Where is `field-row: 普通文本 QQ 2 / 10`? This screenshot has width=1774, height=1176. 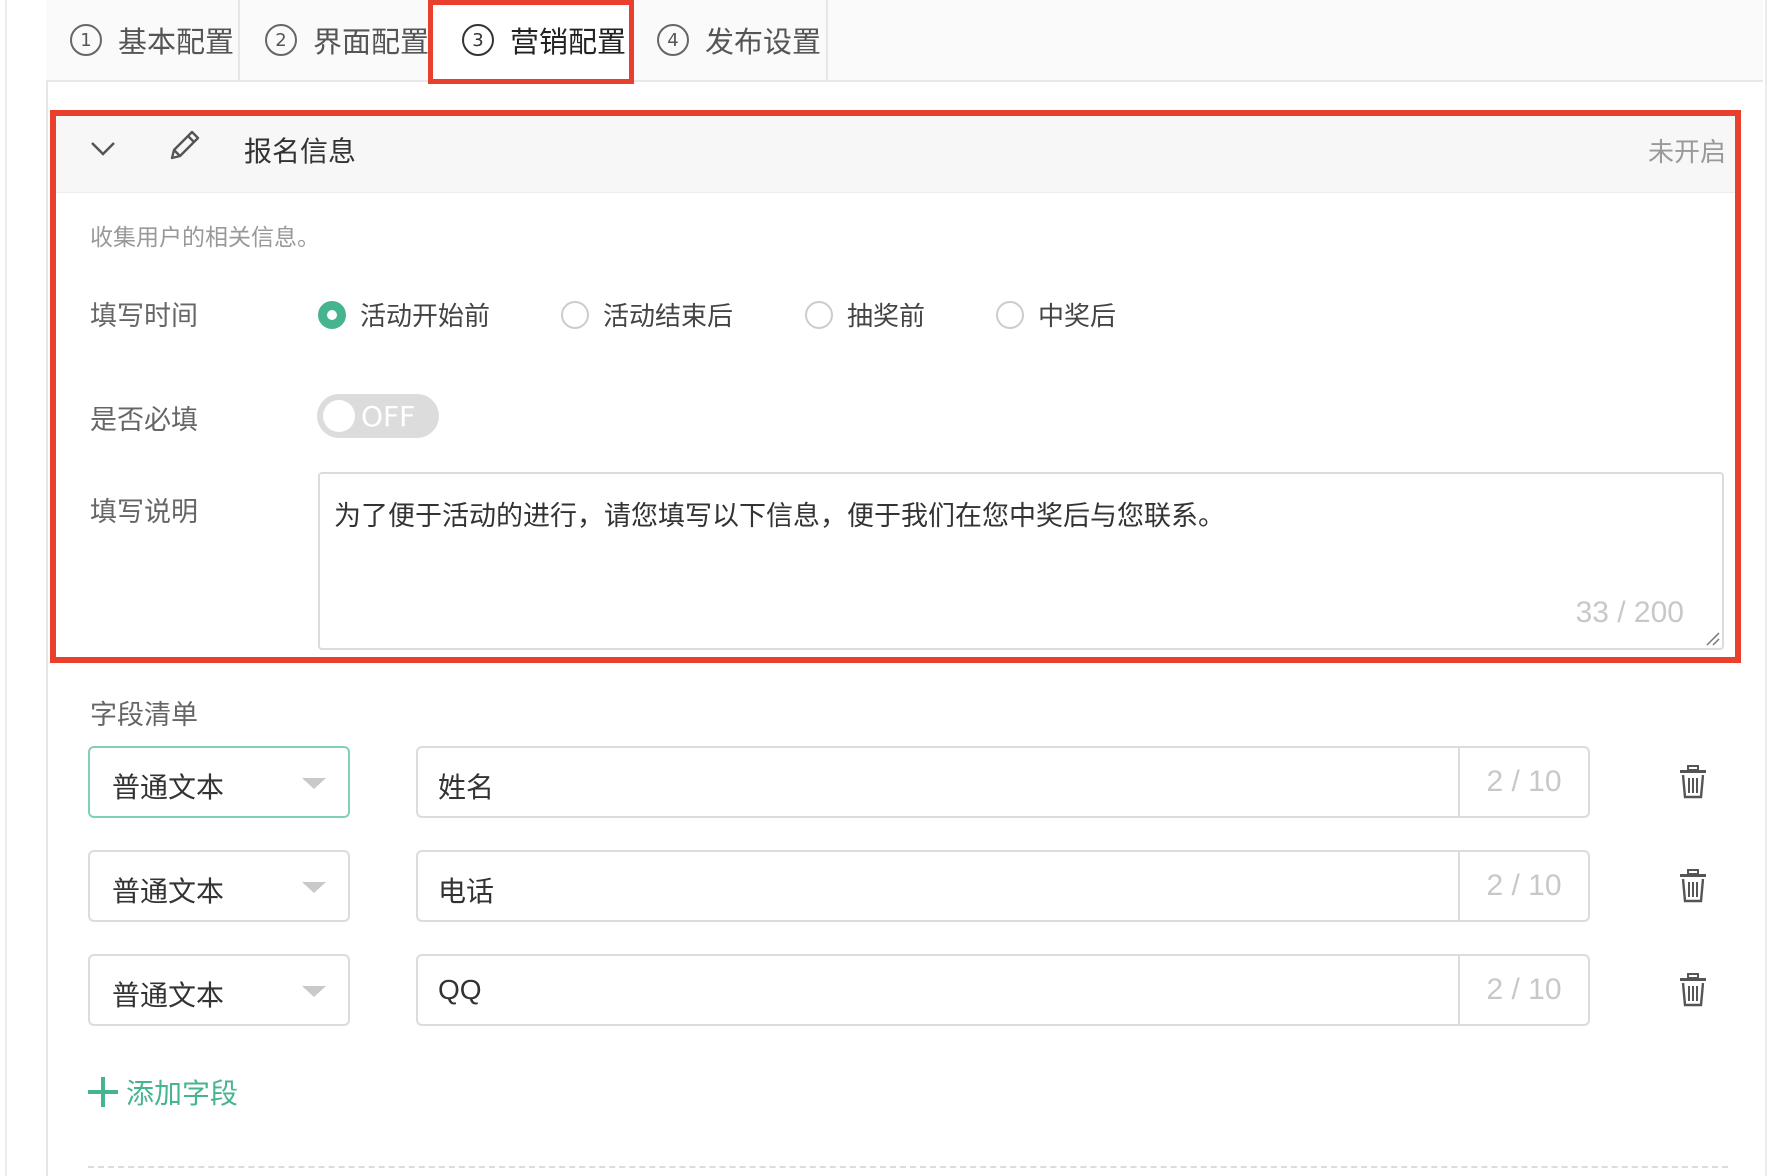
field-row: 普通文本 QQ 2 / 10 is located at coordinates (887, 990).